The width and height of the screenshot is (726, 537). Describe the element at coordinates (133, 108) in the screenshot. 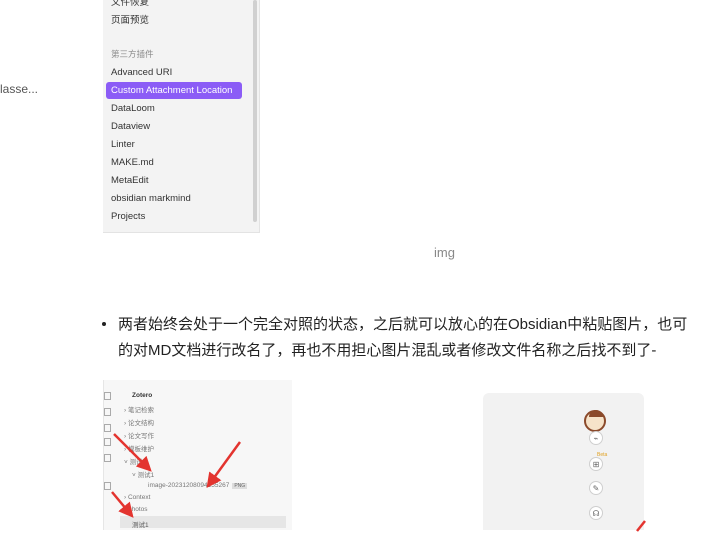

I see `plugin-item-dataloom: DataLoom` at that location.